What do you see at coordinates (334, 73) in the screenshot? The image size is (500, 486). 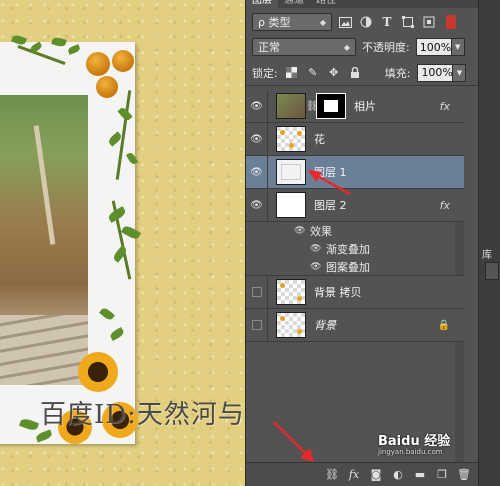 I see `lock-position-icon: ✥` at bounding box center [334, 73].